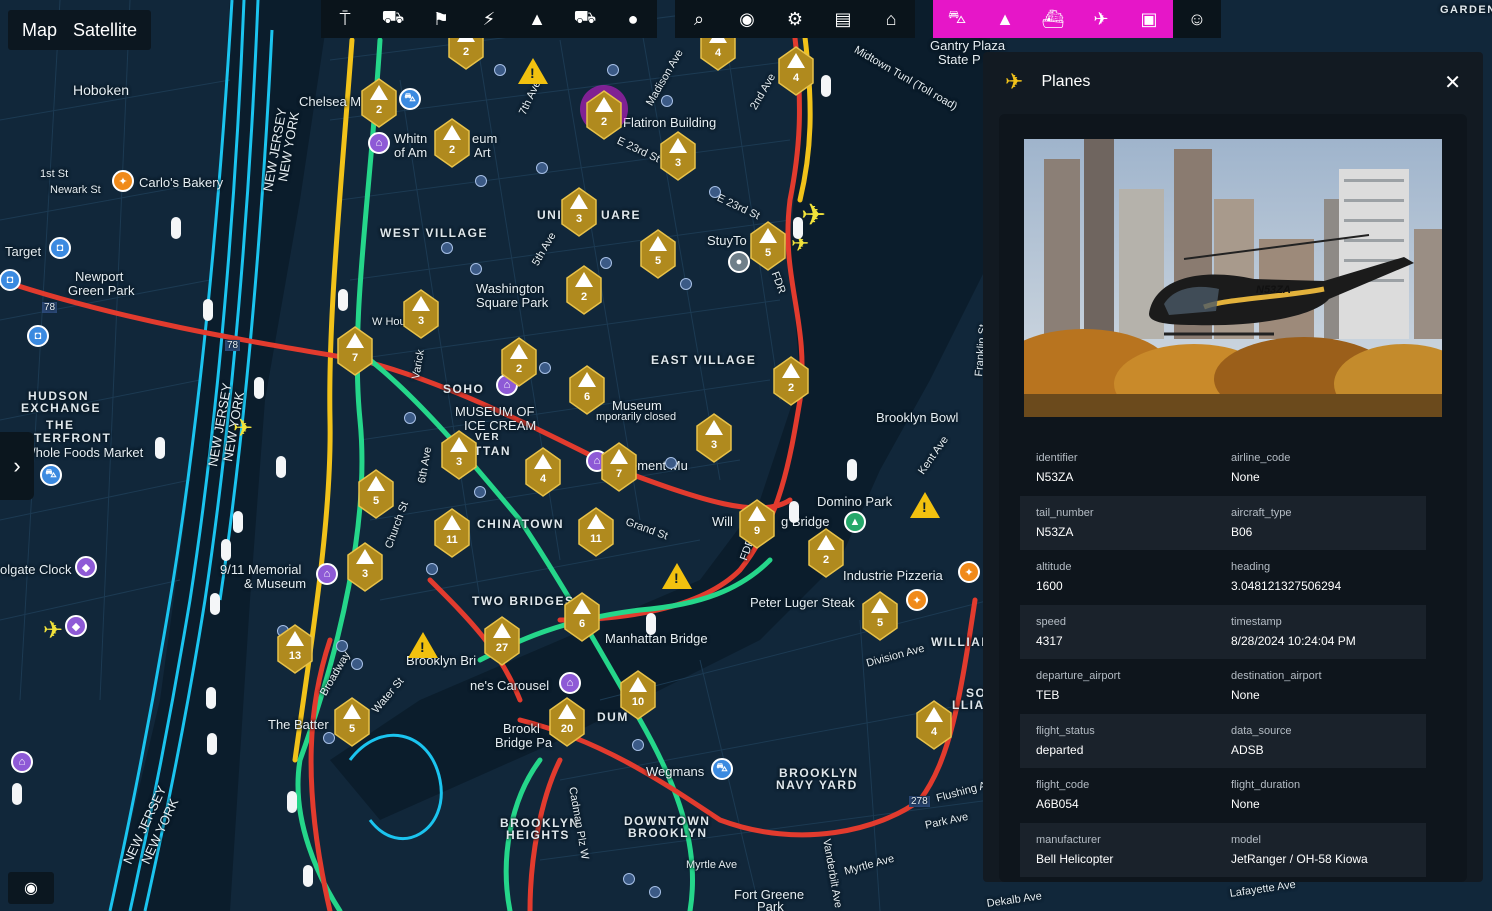  Describe the element at coordinates (1005, 19) in the screenshot. I see `warning-icon: ▲` at that location.